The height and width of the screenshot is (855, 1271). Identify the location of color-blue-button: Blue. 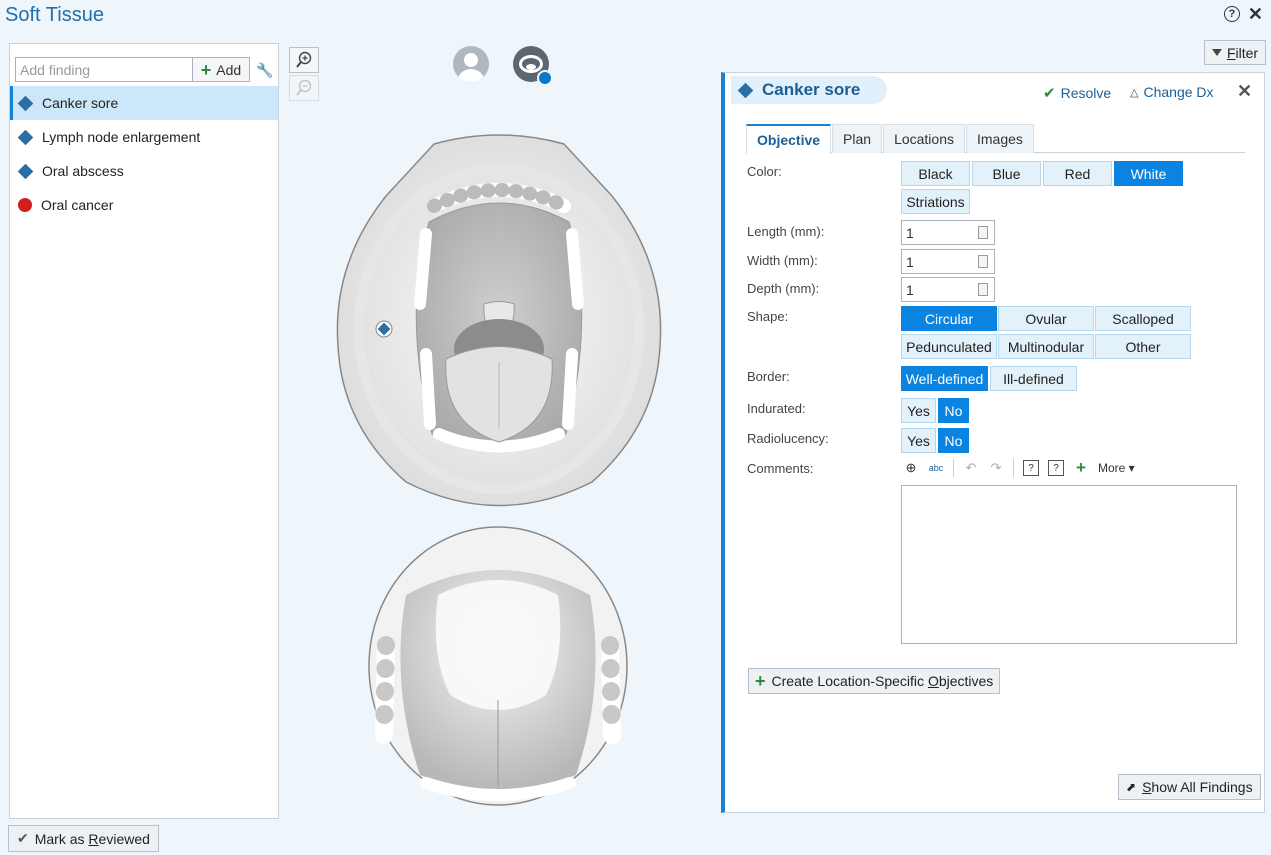
(1006, 173).